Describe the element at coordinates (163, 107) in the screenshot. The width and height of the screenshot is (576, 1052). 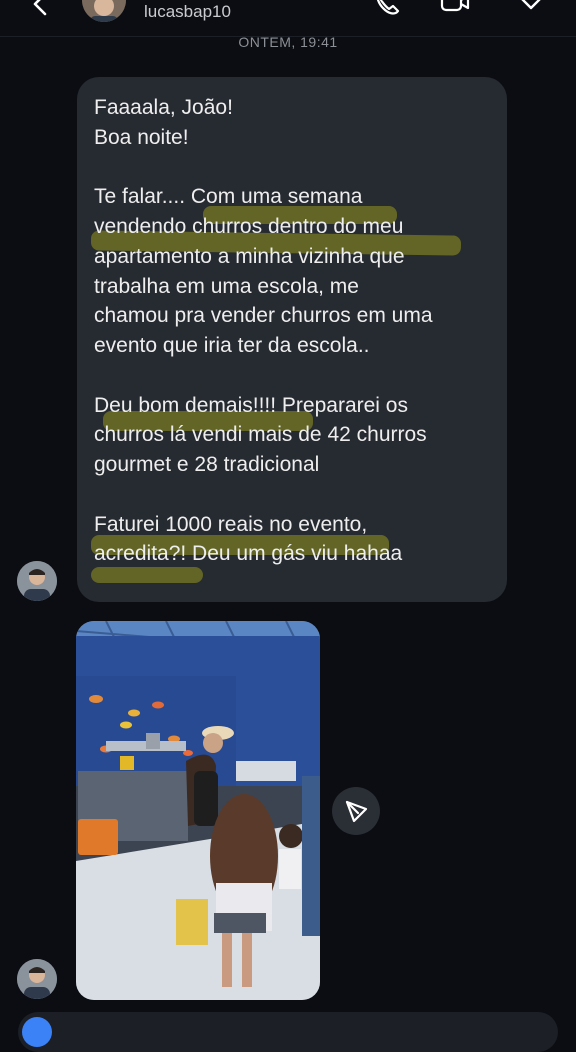
I see `message-line: Faaaala, João!` at that location.